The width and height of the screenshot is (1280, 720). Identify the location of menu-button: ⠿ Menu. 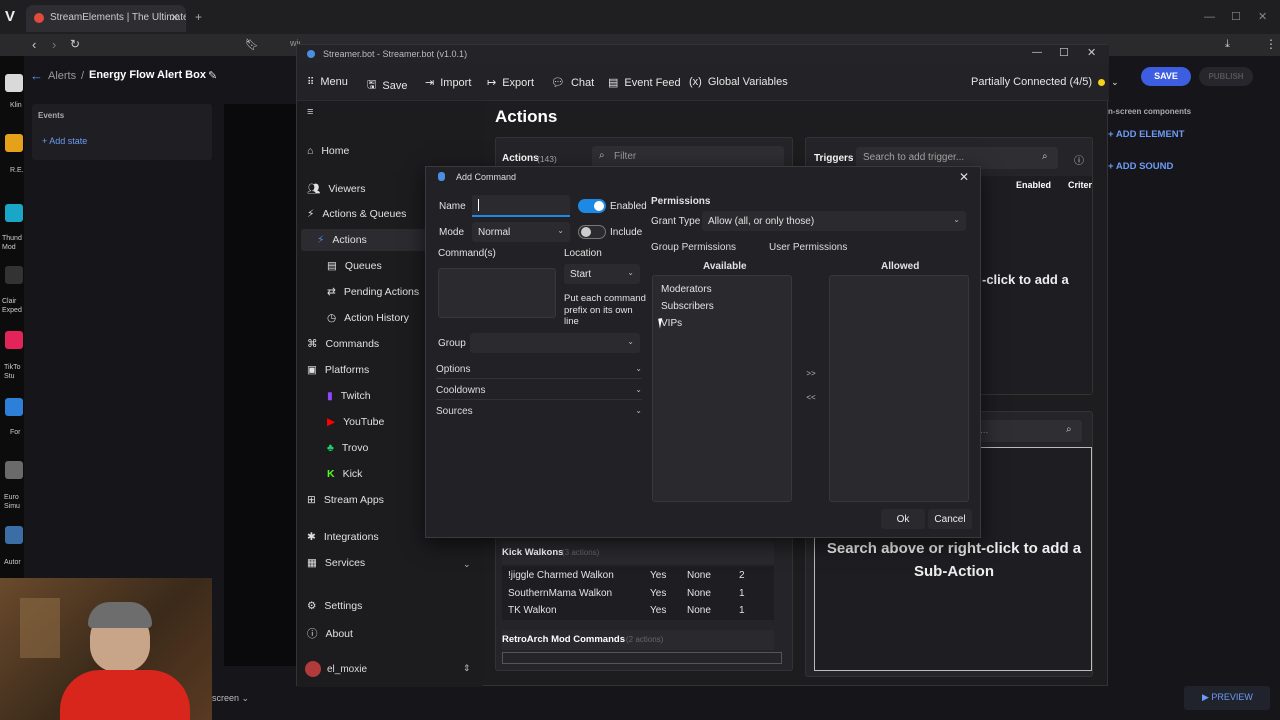
(327, 82).